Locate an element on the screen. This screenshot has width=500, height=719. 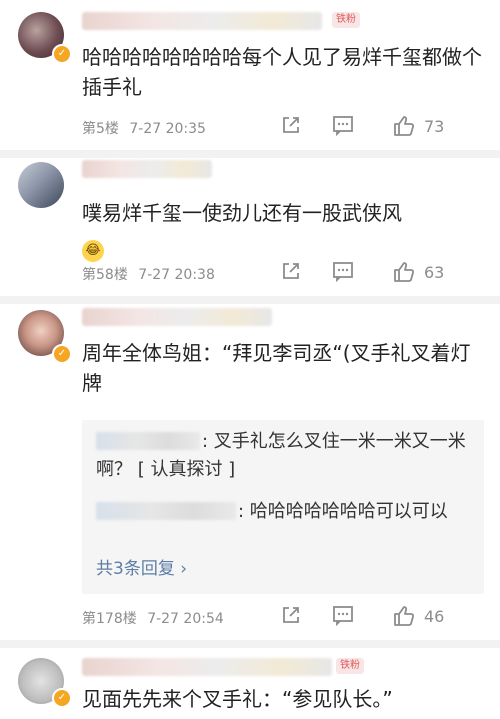
like-count: 63 is located at coordinates (434, 272).